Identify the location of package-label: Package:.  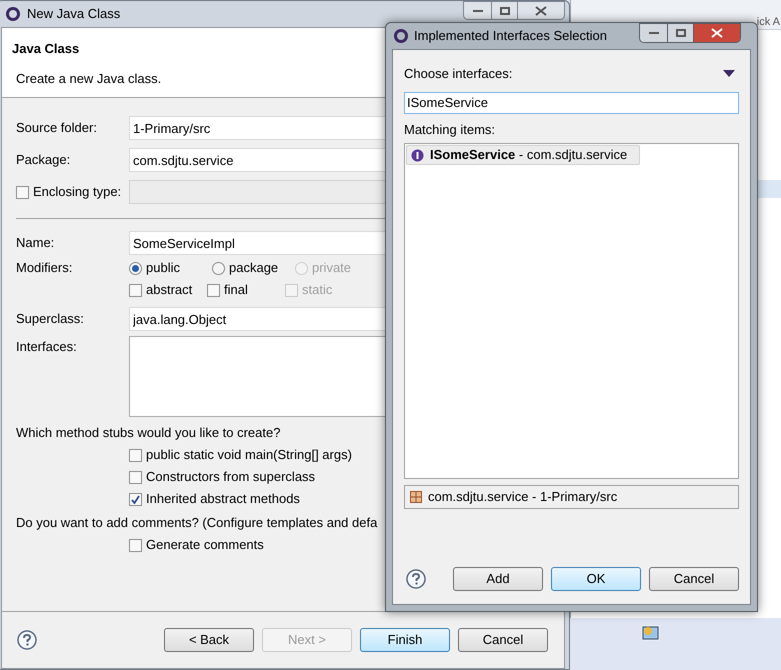
(44, 160).